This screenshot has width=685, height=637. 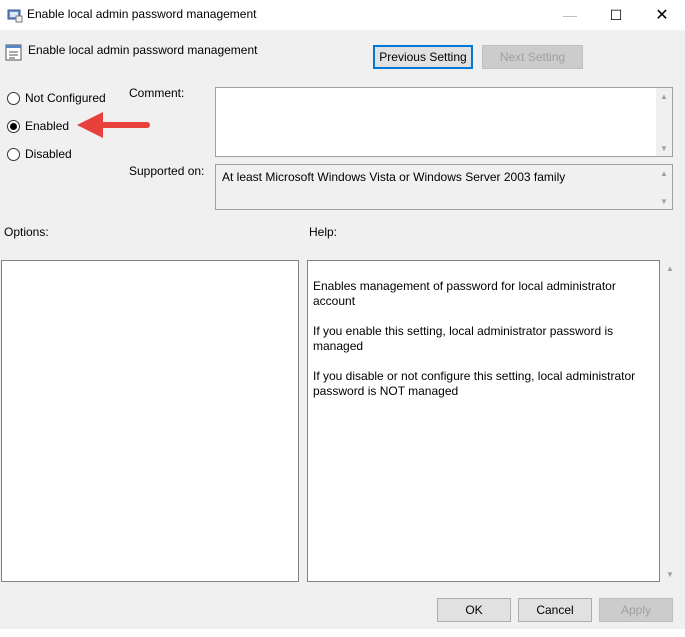 I want to click on supported-on-label: Supported on:, so click(x=167, y=171).